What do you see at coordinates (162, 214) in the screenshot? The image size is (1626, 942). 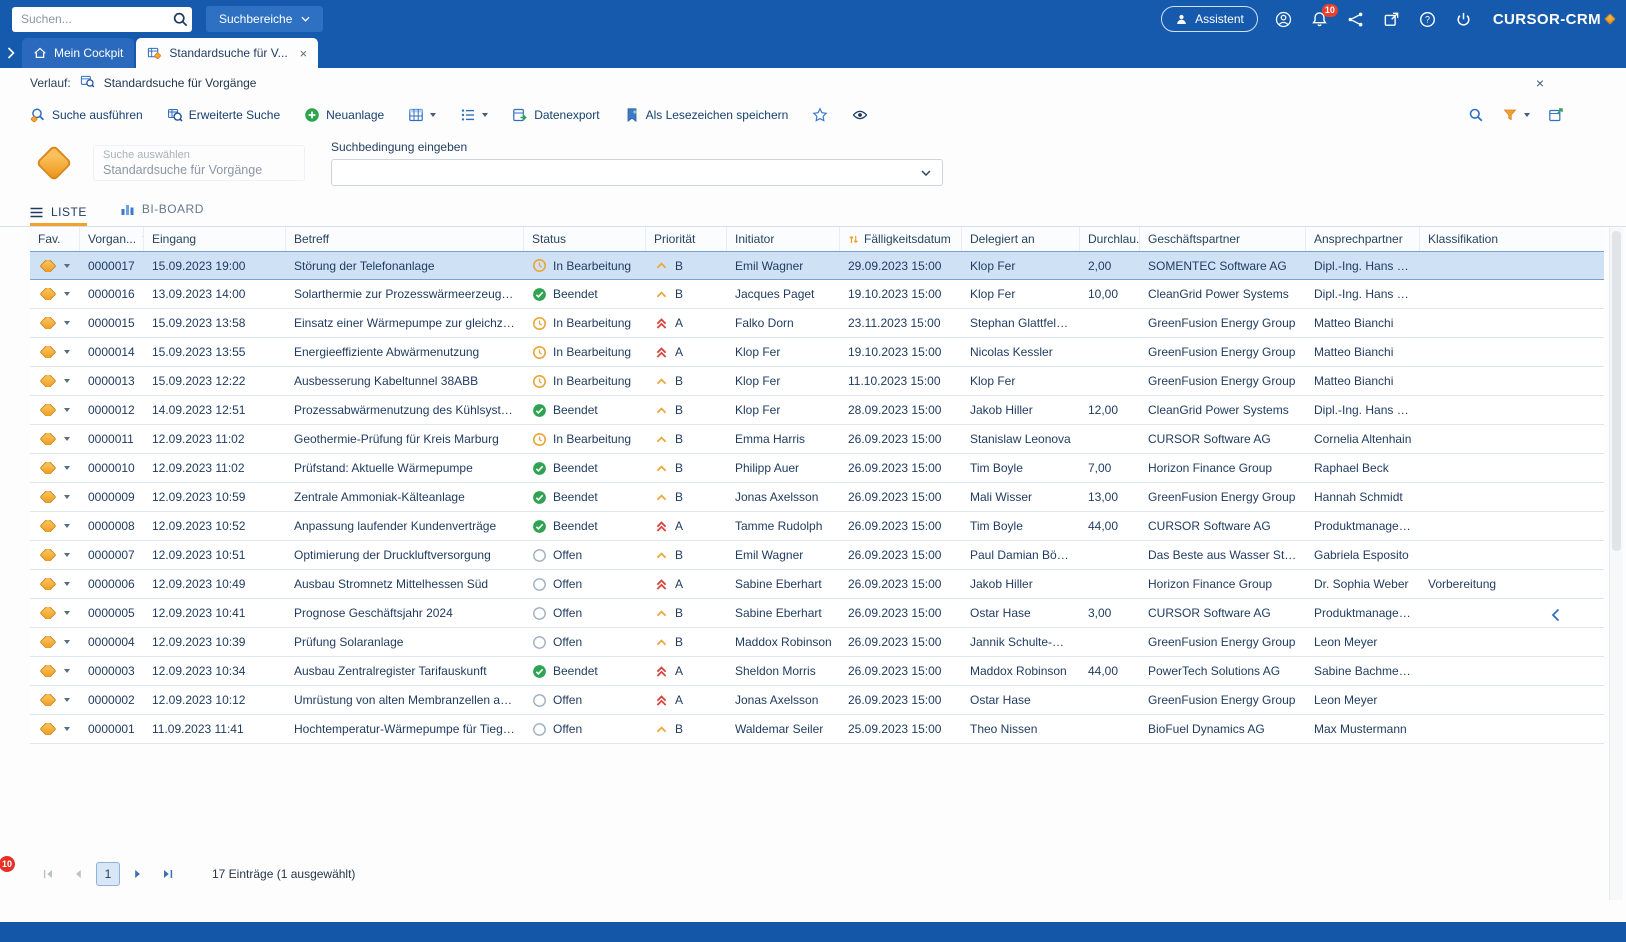 I see `tab-bi-board: BI-BOARD` at bounding box center [162, 214].